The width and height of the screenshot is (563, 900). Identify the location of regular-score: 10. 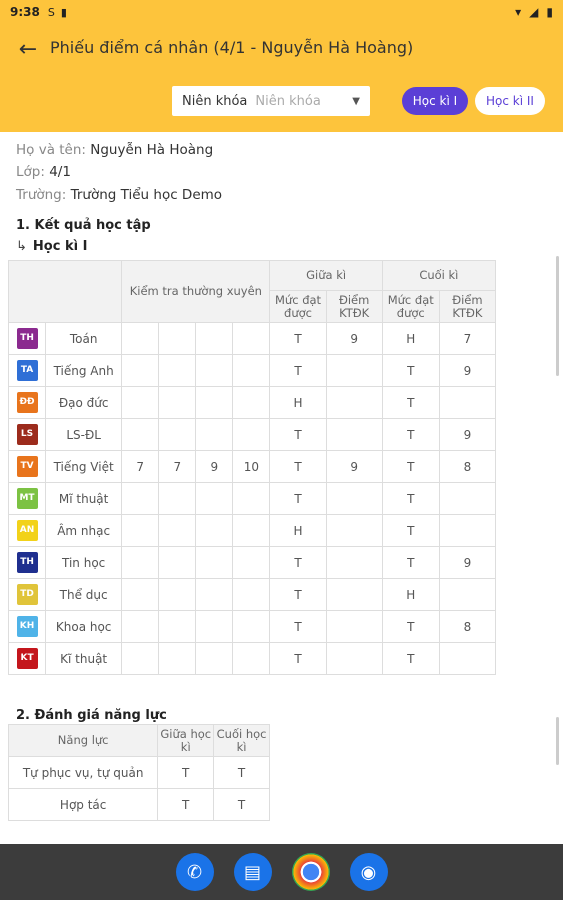
(251, 466).